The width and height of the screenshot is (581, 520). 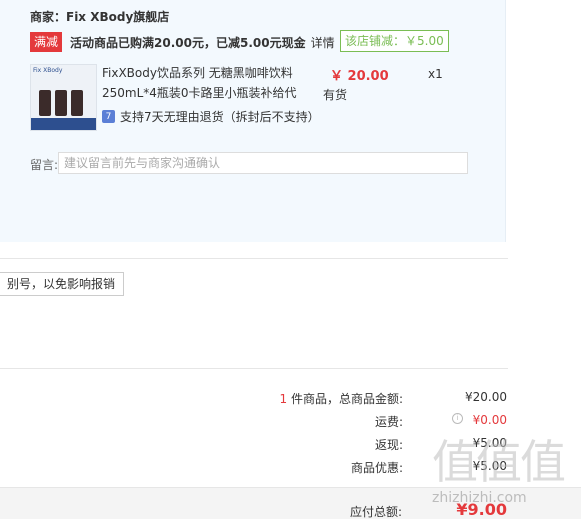 I want to click on store-discount-badge: 该店铺减：￥5.00, so click(x=394, y=41).